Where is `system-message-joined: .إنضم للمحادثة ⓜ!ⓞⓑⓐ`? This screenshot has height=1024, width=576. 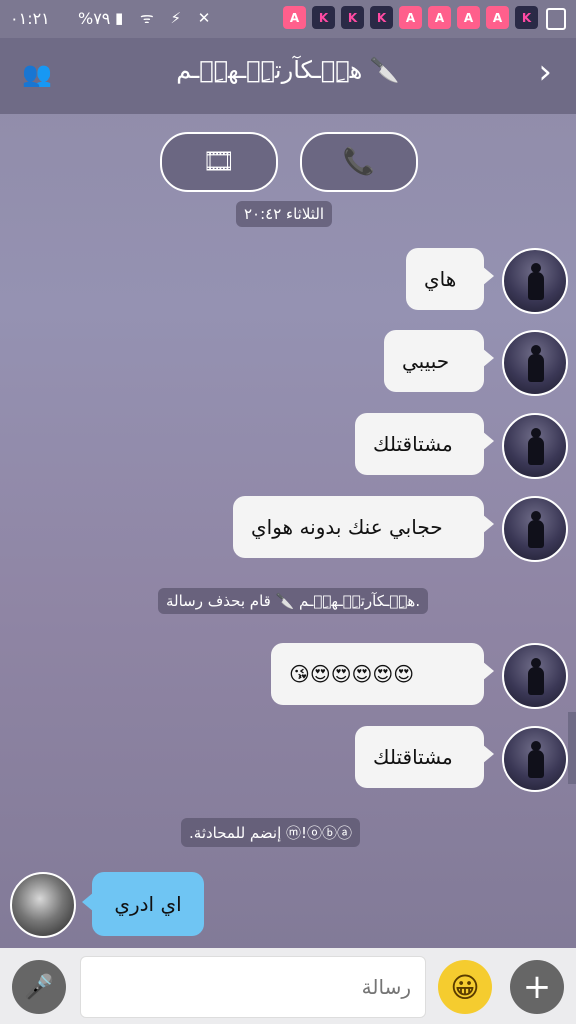
system-message-joined: .إنضم للمحادثة ⓜ!ⓞⓑⓐ is located at coordinates (271, 832).